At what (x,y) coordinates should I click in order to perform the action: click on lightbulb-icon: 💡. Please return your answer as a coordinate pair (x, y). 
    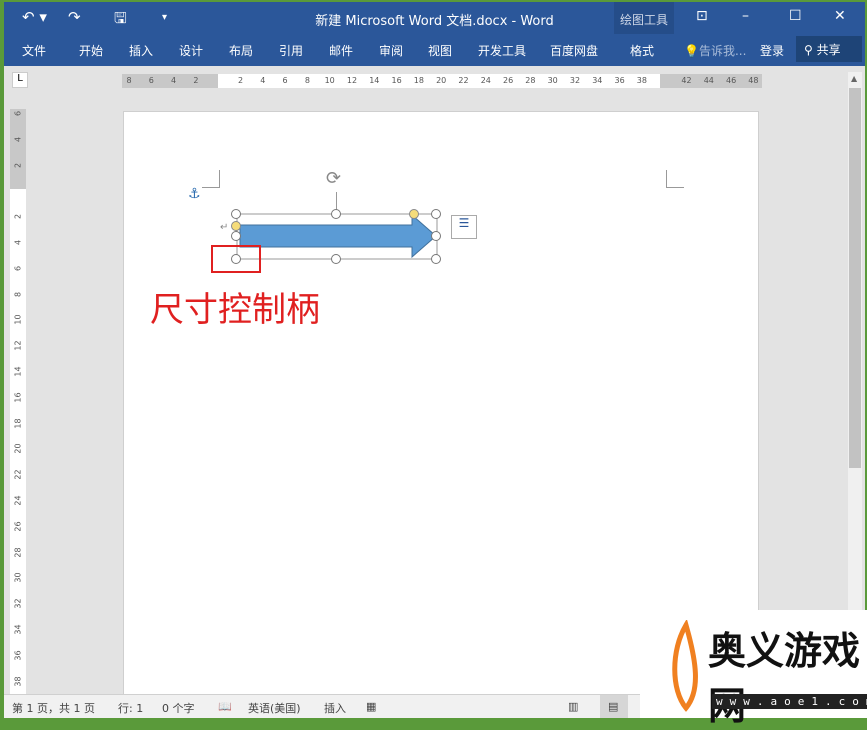
    Looking at the image, I should click on (691, 51).